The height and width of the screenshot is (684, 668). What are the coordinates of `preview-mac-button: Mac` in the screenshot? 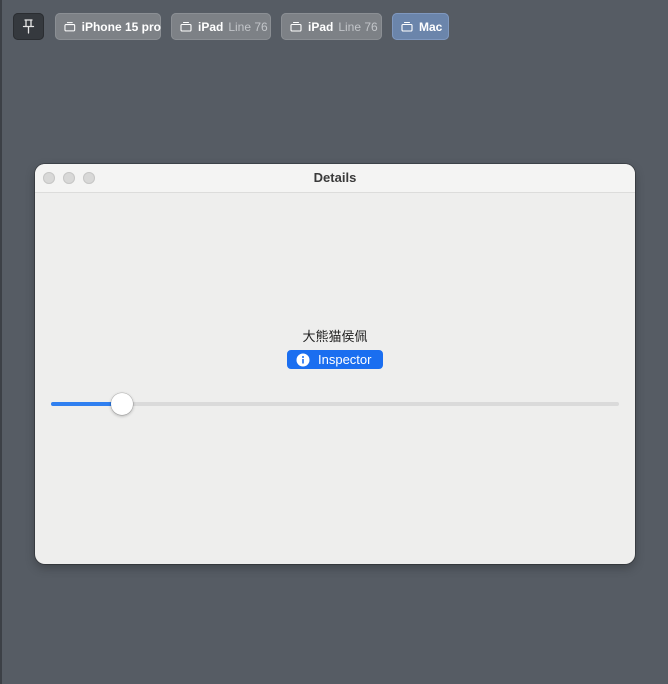 It's located at (420, 26).